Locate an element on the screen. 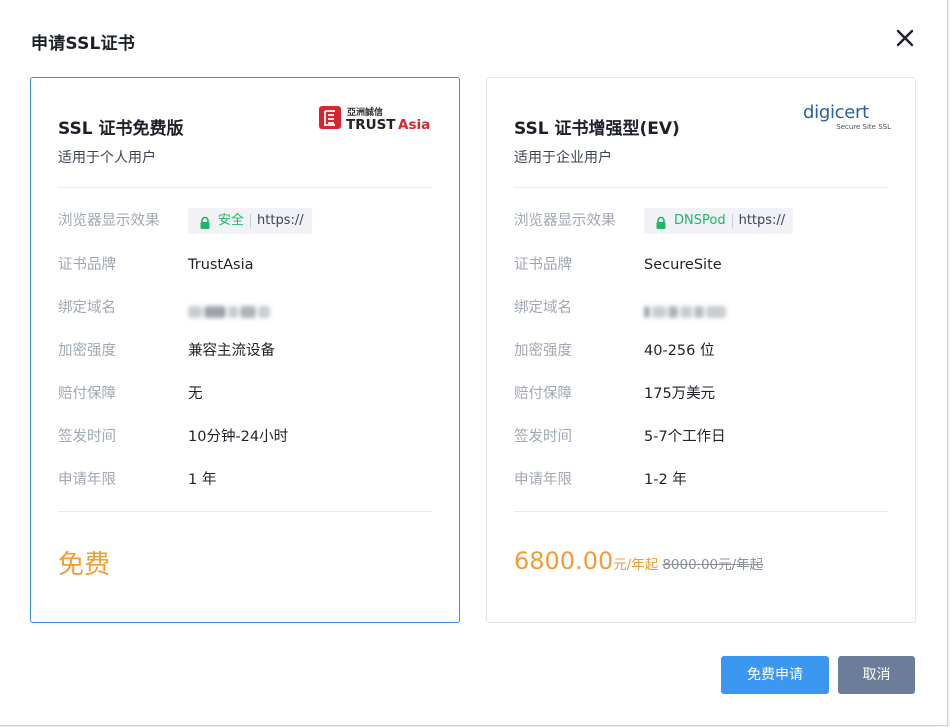  row-warranty: 赔付保障 175万美元 is located at coordinates (701, 394).